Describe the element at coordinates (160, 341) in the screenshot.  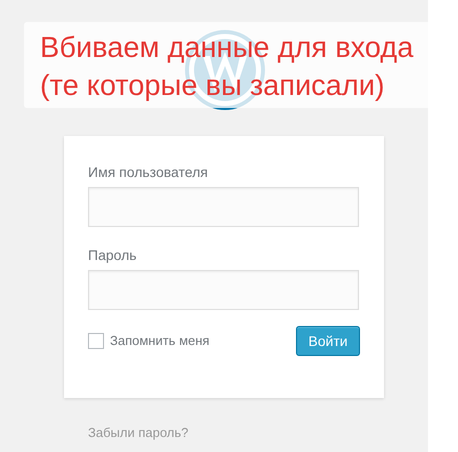
I see `remember-label: Запомнить меня` at that location.